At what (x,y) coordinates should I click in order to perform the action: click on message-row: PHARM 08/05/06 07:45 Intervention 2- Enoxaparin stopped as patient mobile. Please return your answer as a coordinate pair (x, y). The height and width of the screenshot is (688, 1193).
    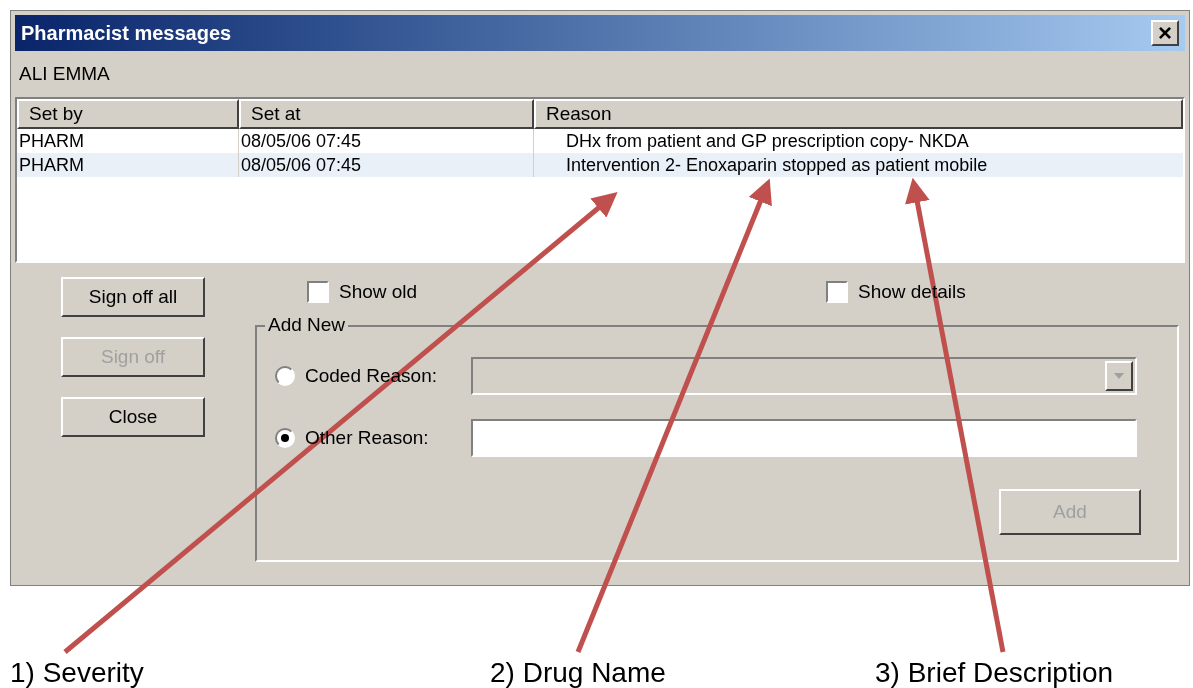
    Looking at the image, I should click on (600, 165).